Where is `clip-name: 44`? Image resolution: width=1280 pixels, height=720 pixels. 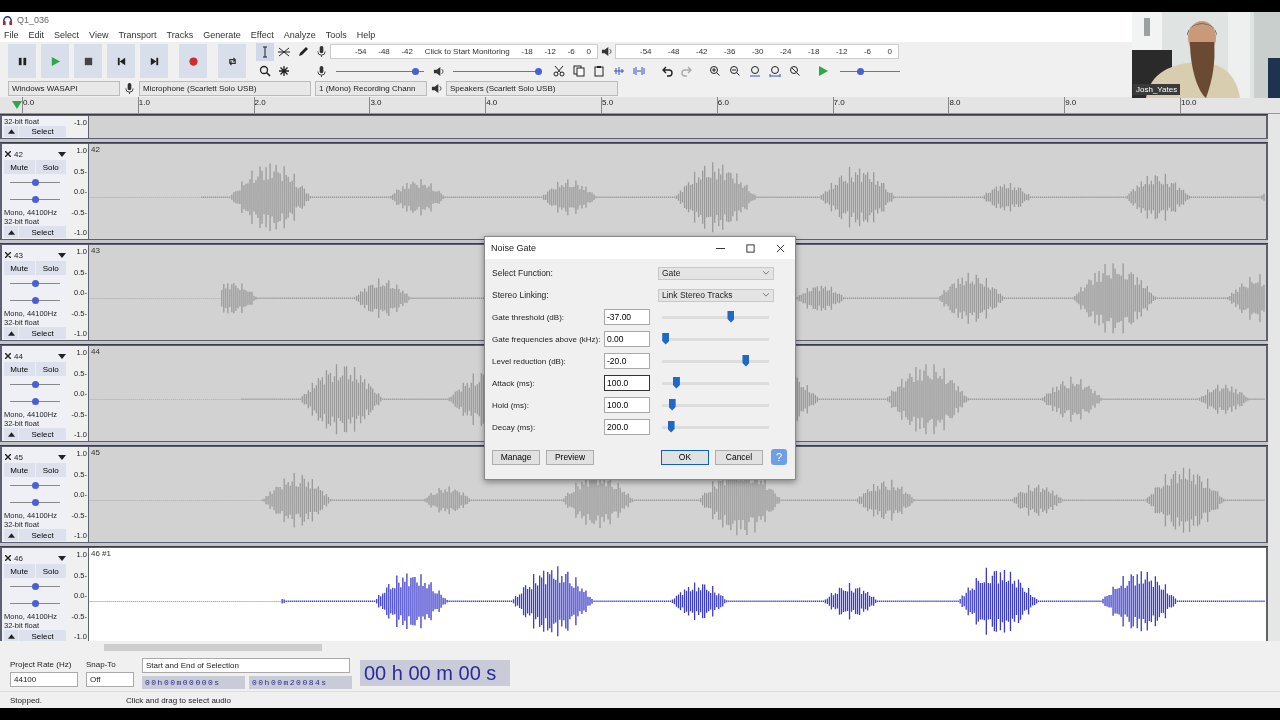
clip-name: 44 is located at coordinates (95, 351).